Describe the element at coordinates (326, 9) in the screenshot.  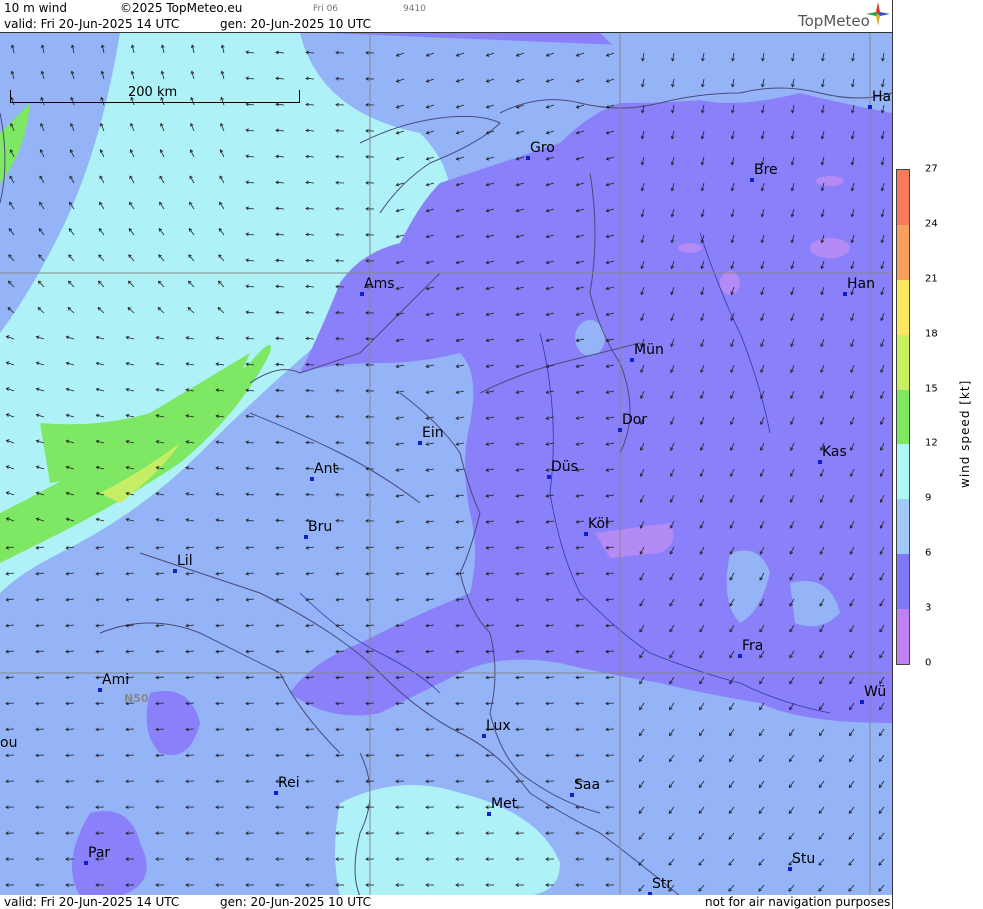
I see `run-label: Fri 06` at that location.